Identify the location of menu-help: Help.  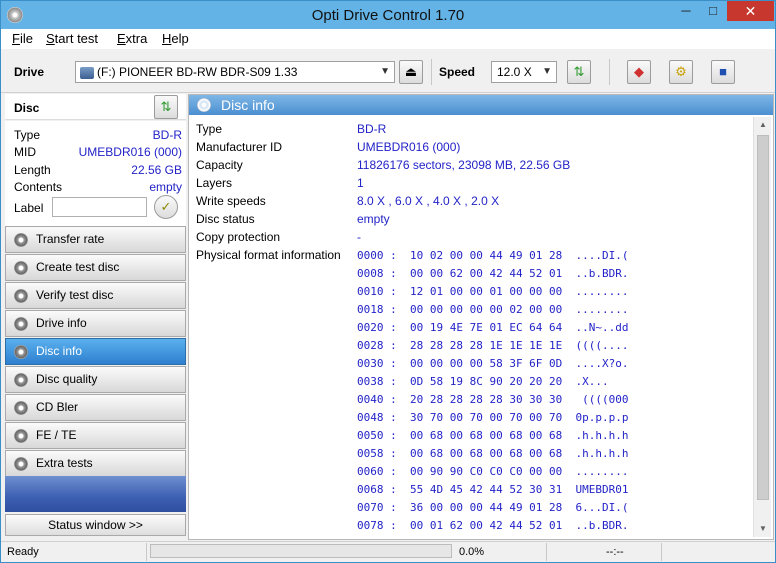
(175, 38).